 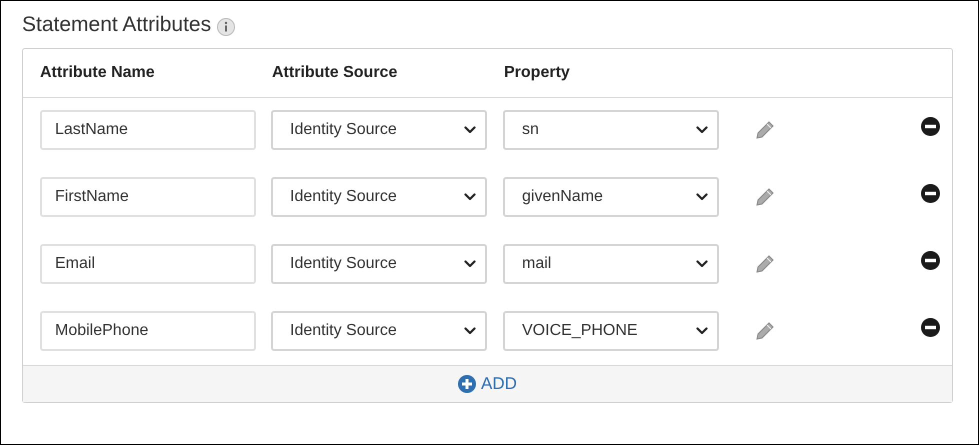 I want to click on column-header: Property, so click(x=537, y=73).